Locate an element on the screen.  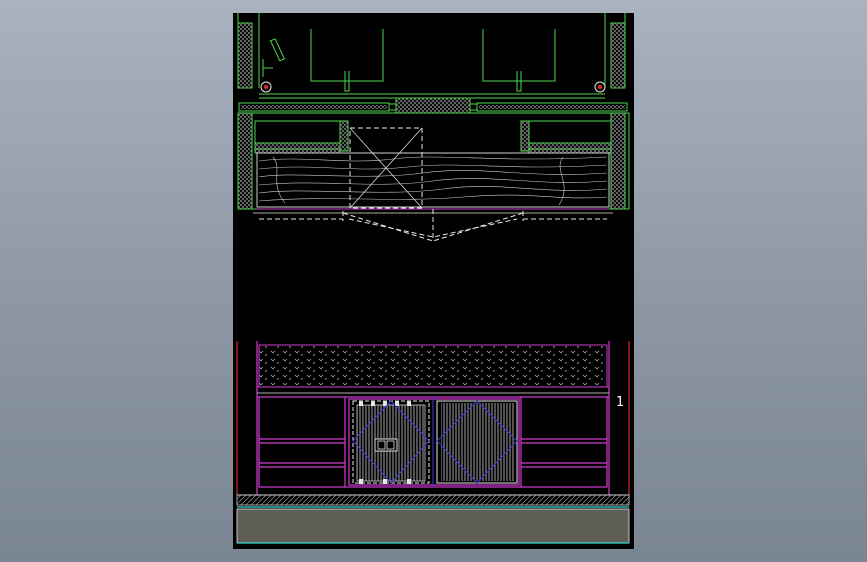
right-shelving is located at coordinates (563, 442).